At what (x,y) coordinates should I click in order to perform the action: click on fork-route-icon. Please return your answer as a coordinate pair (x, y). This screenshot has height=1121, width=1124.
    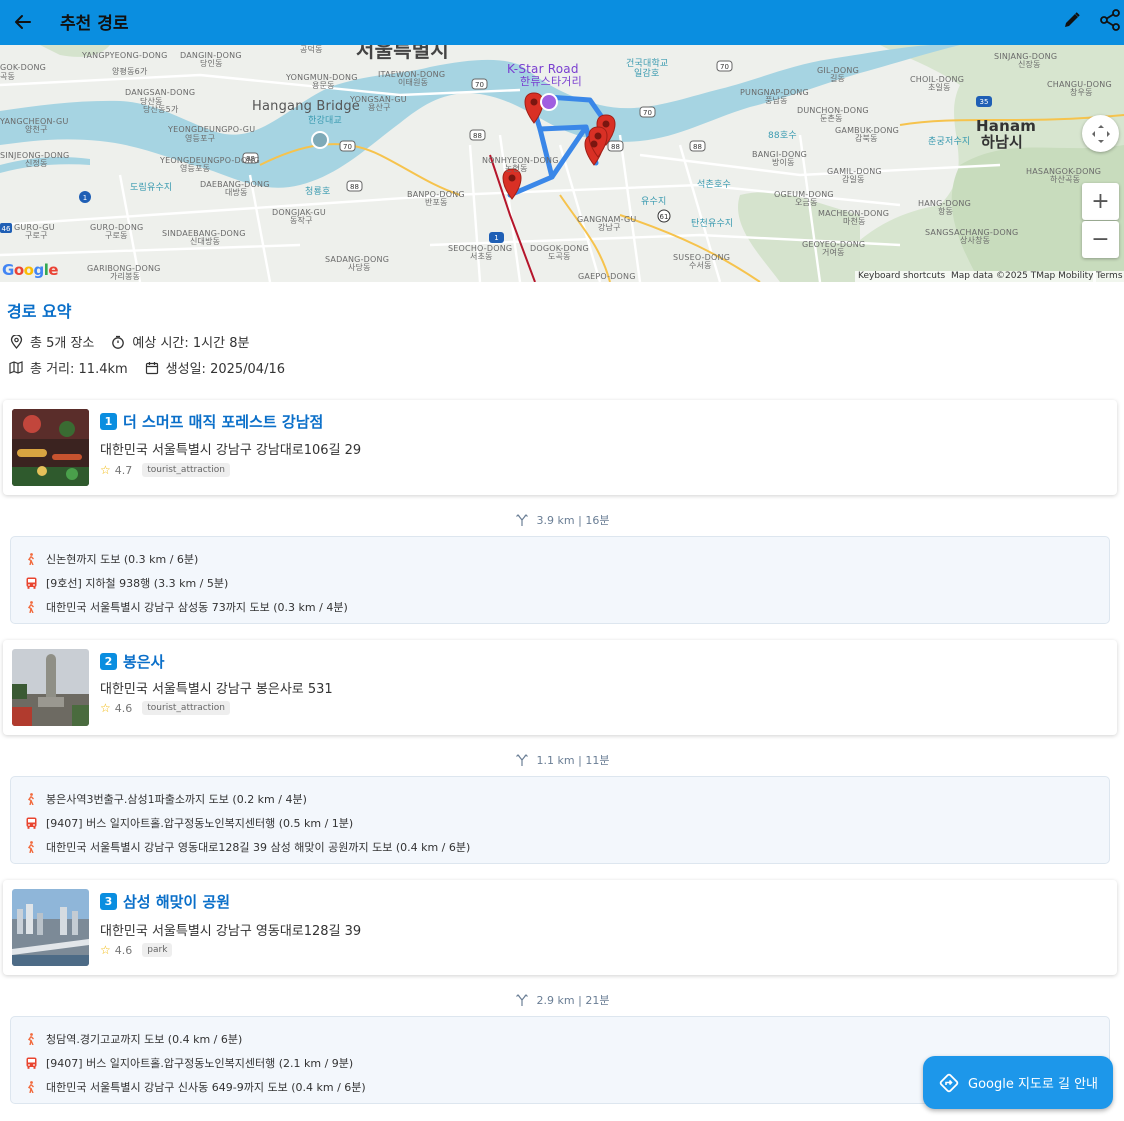
    Looking at the image, I should click on (522, 520).